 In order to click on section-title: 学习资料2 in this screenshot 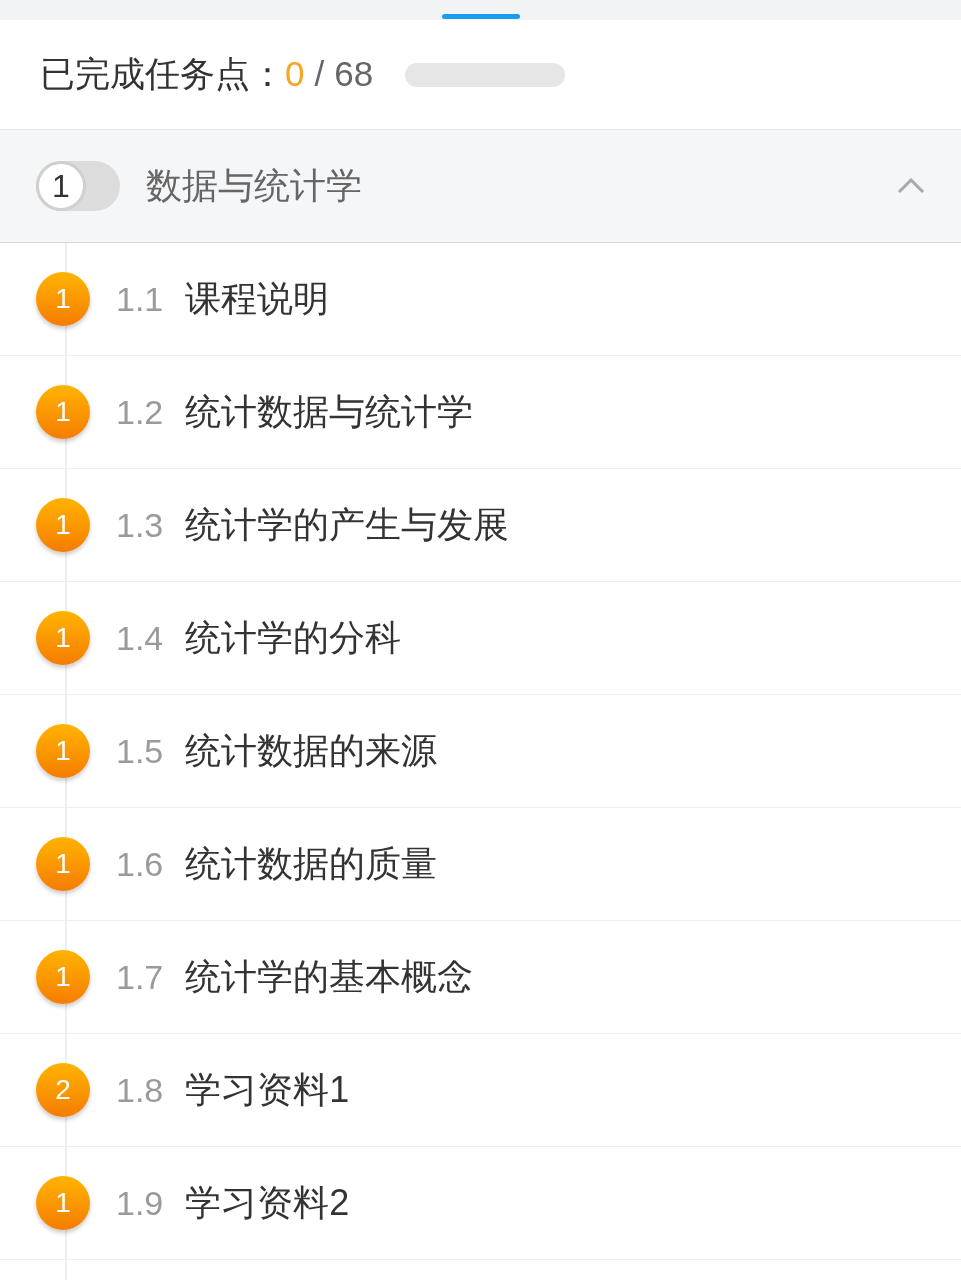, I will do `click(267, 1203)`.